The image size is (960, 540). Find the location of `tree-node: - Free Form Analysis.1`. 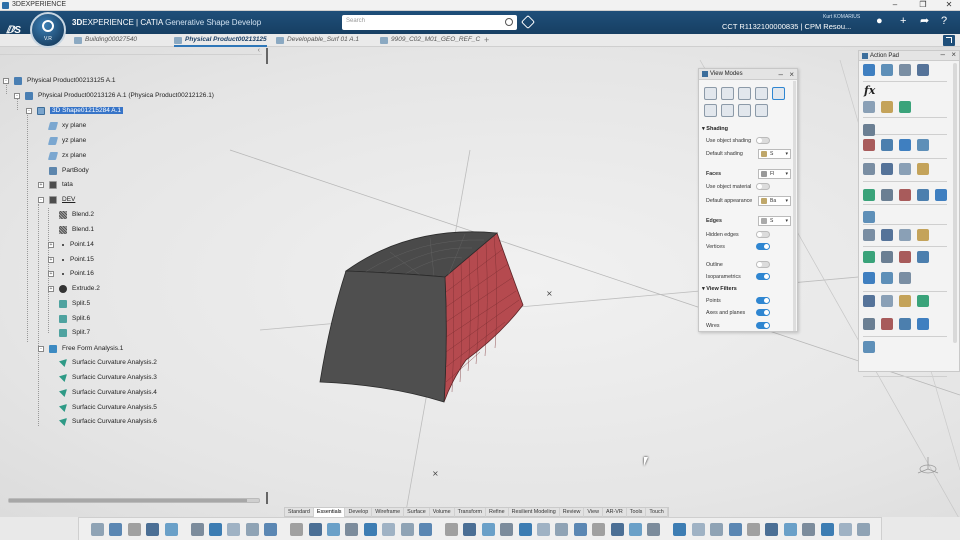

tree-node: - Free Form Analysis.1 is located at coordinates (80, 350).